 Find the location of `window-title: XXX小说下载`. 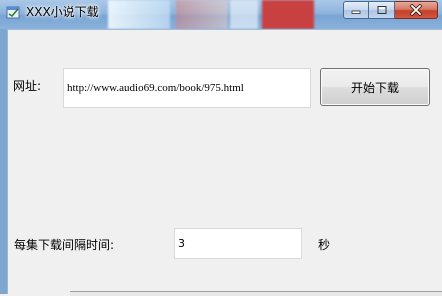

window-title: XXX小说下载 is located at coordinates (62, 12).